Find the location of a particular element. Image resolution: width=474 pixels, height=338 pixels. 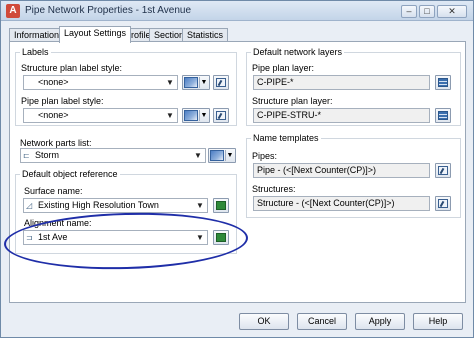

cancel-button: Cancel is located at coordinates (322, 321).